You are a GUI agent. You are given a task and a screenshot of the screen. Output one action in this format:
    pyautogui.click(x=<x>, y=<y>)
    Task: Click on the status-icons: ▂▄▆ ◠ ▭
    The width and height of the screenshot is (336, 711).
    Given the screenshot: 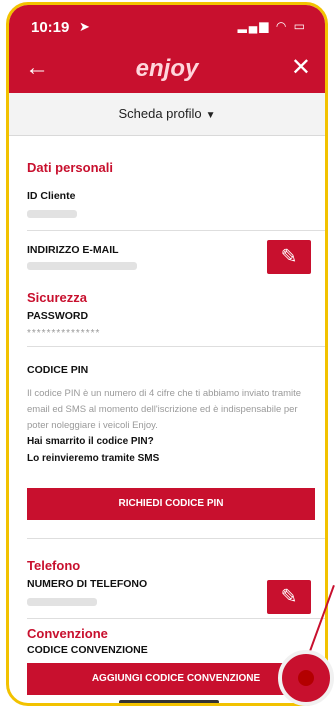 What is the action you would take?
    pyautogui.click(x=272, y=26)
    